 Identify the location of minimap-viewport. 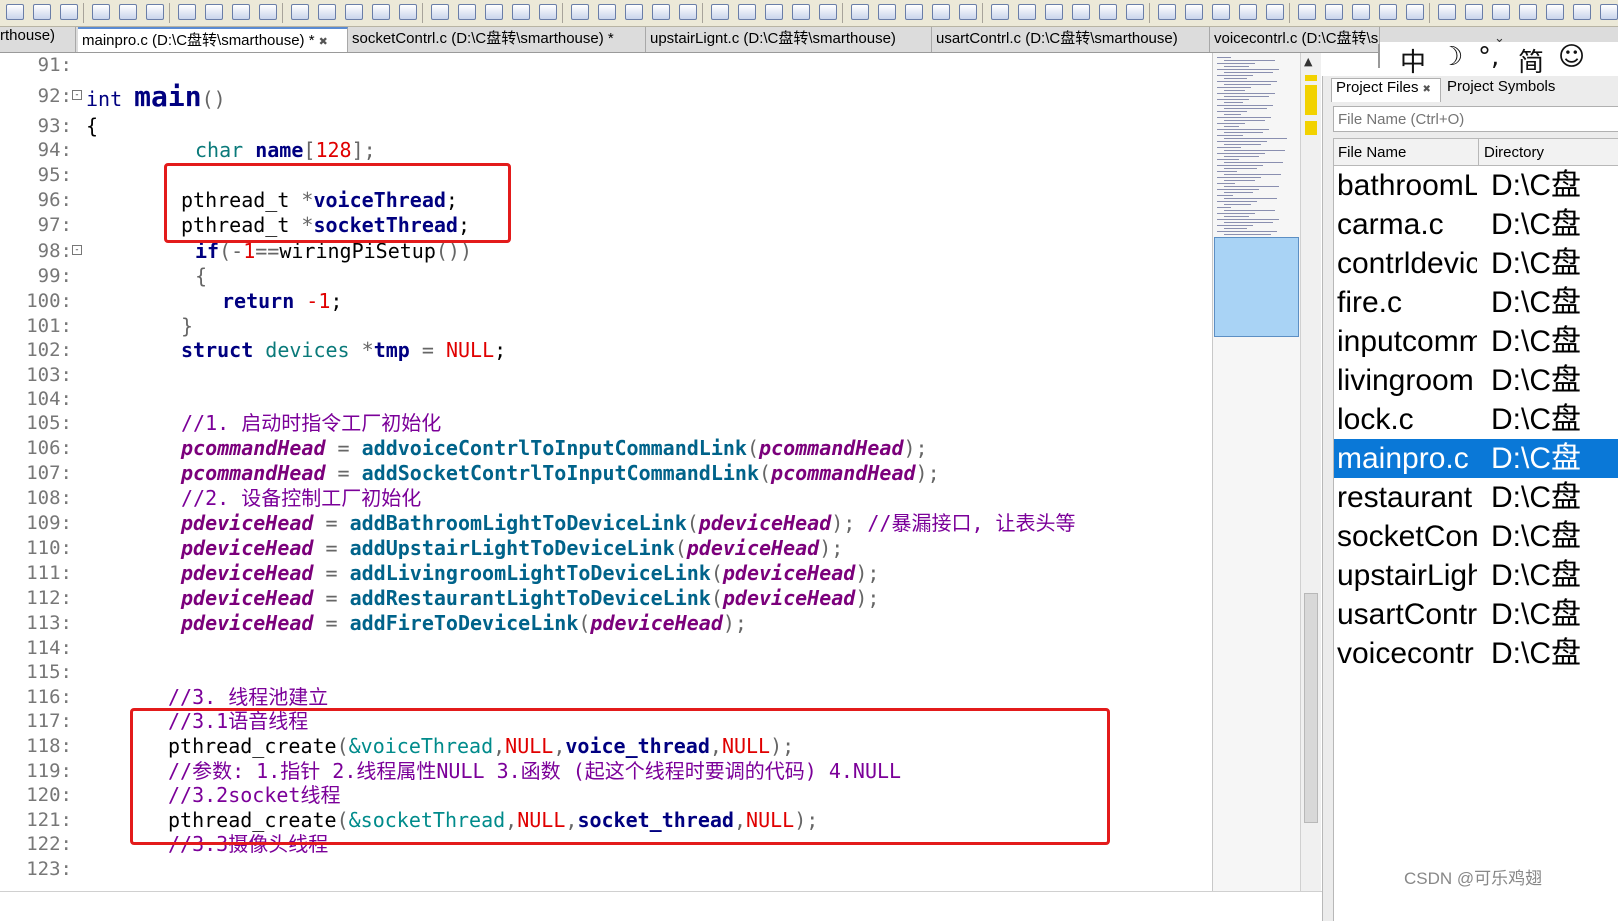
(1256, 287).